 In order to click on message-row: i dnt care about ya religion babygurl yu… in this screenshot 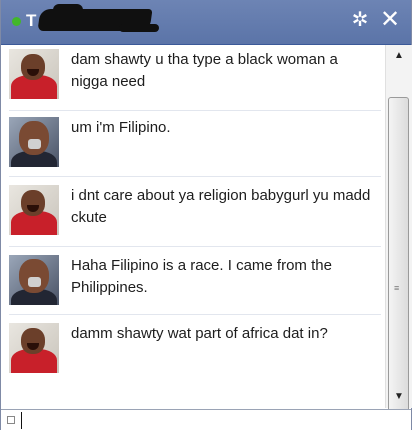, I will do `click(193, 216)`.